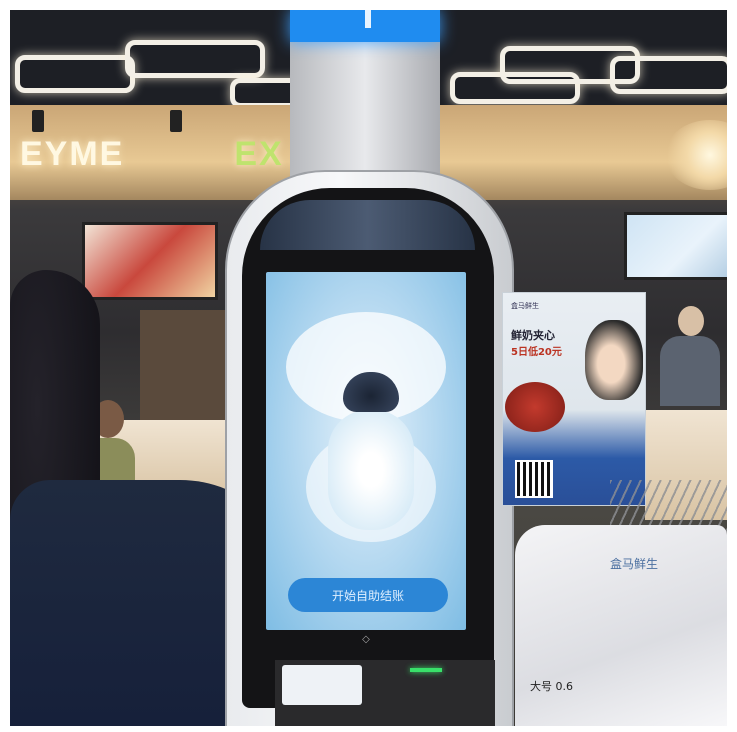 The image size is (737, 732). Describe the element at coordinates (551, 686) in the screenshot. I see `bag-size-label: 大号 0.6` at that location.